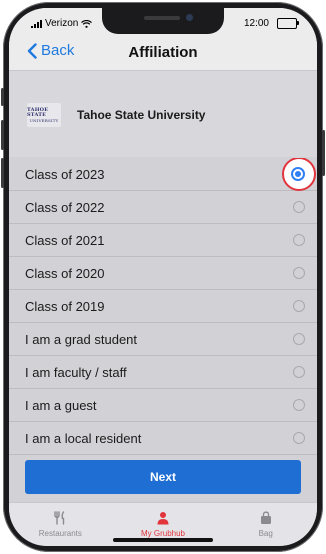 The height and width of the screenshot is (554, 326). What do you see at coordinates (163, 540) in the screenshot?
I see `home-indicator` at bounding box center [163, 540].